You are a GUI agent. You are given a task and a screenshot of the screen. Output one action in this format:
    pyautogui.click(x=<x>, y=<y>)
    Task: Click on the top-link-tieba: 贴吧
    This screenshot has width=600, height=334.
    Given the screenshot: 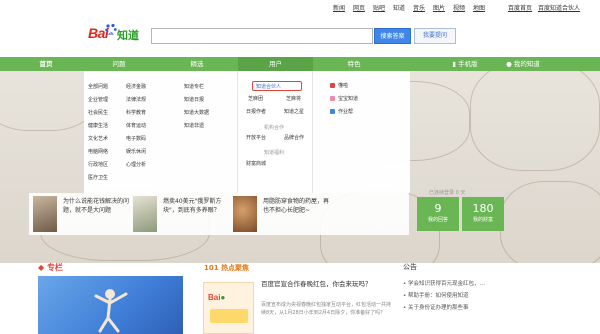 What is the action you would take?
    pyautogui.click(x=379, y=7)
    